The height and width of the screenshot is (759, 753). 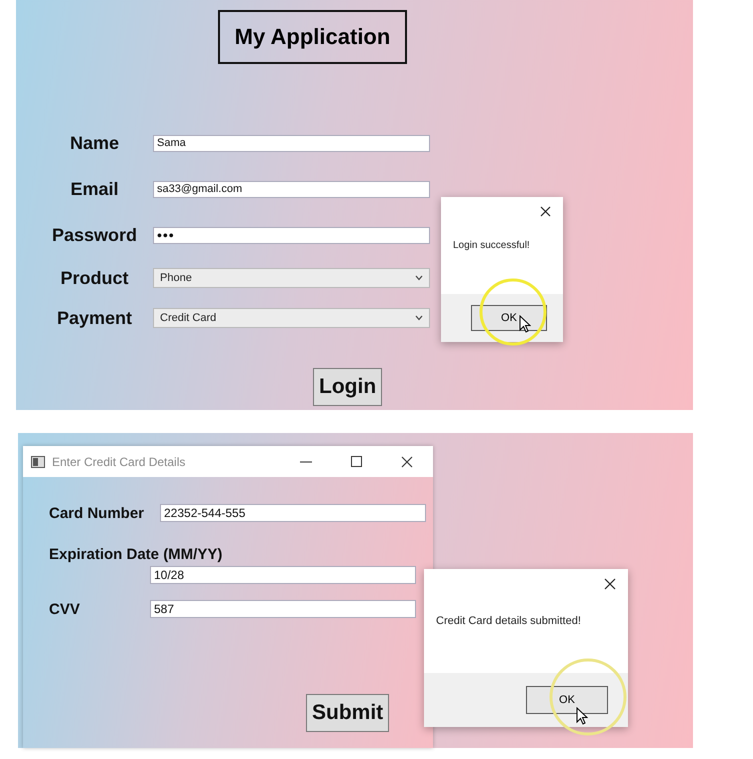 I want to click on submit-button: Submit, so click(x=348, y=713).